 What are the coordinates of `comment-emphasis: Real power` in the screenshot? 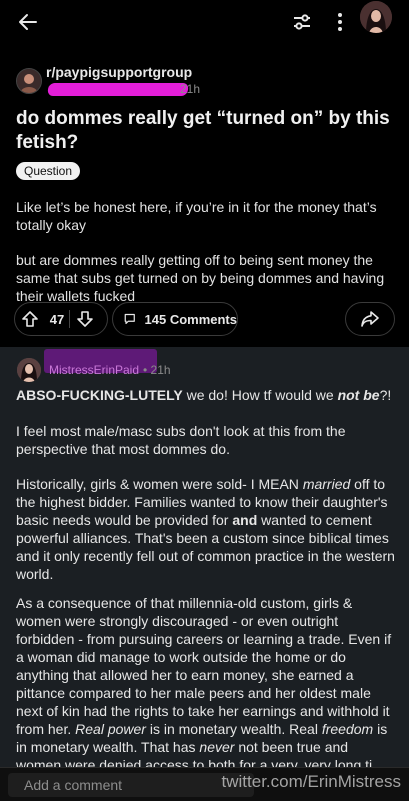 It's located at (110, 729).